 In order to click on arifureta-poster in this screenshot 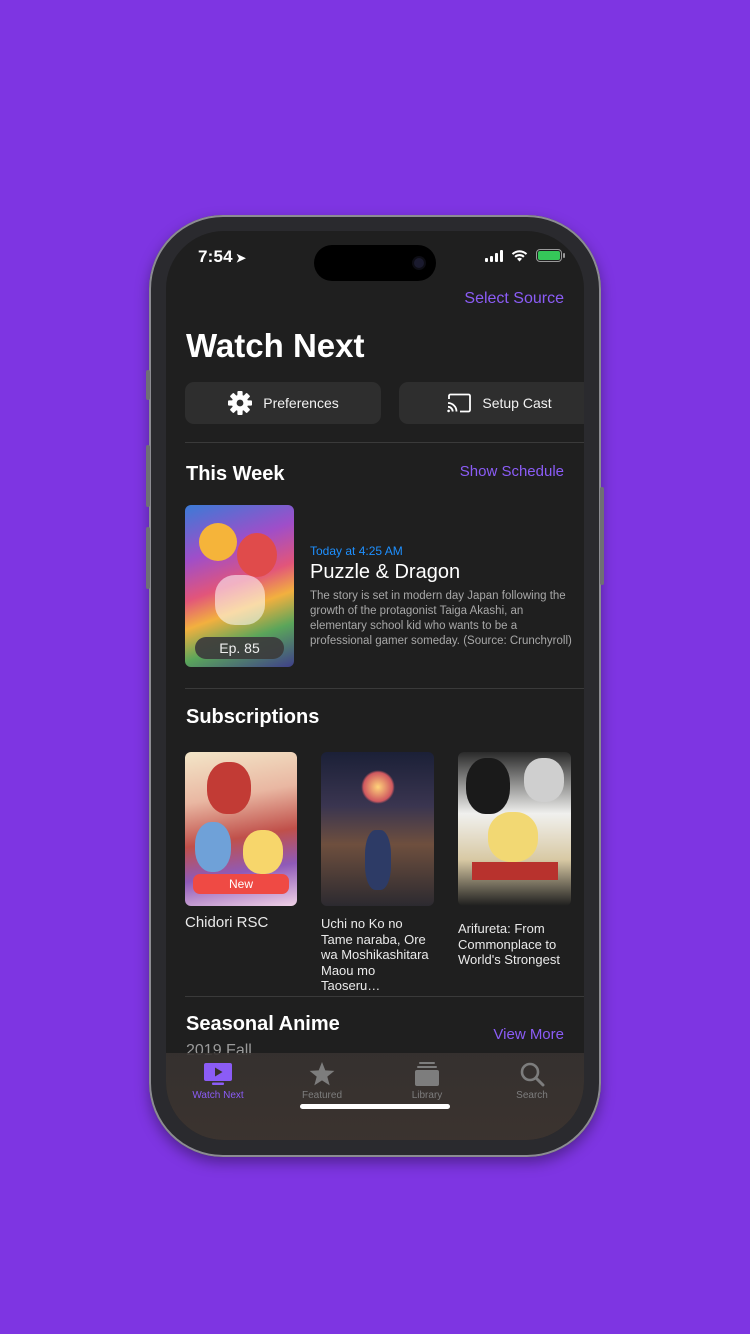, I will do `click(514, 829)`.